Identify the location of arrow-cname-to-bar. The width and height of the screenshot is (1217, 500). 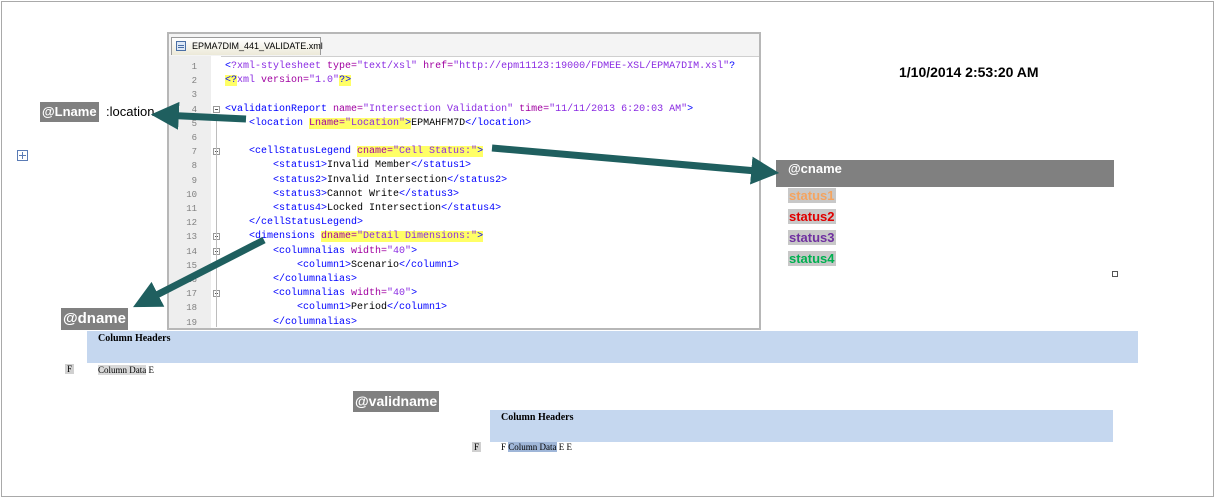
(635, 164).